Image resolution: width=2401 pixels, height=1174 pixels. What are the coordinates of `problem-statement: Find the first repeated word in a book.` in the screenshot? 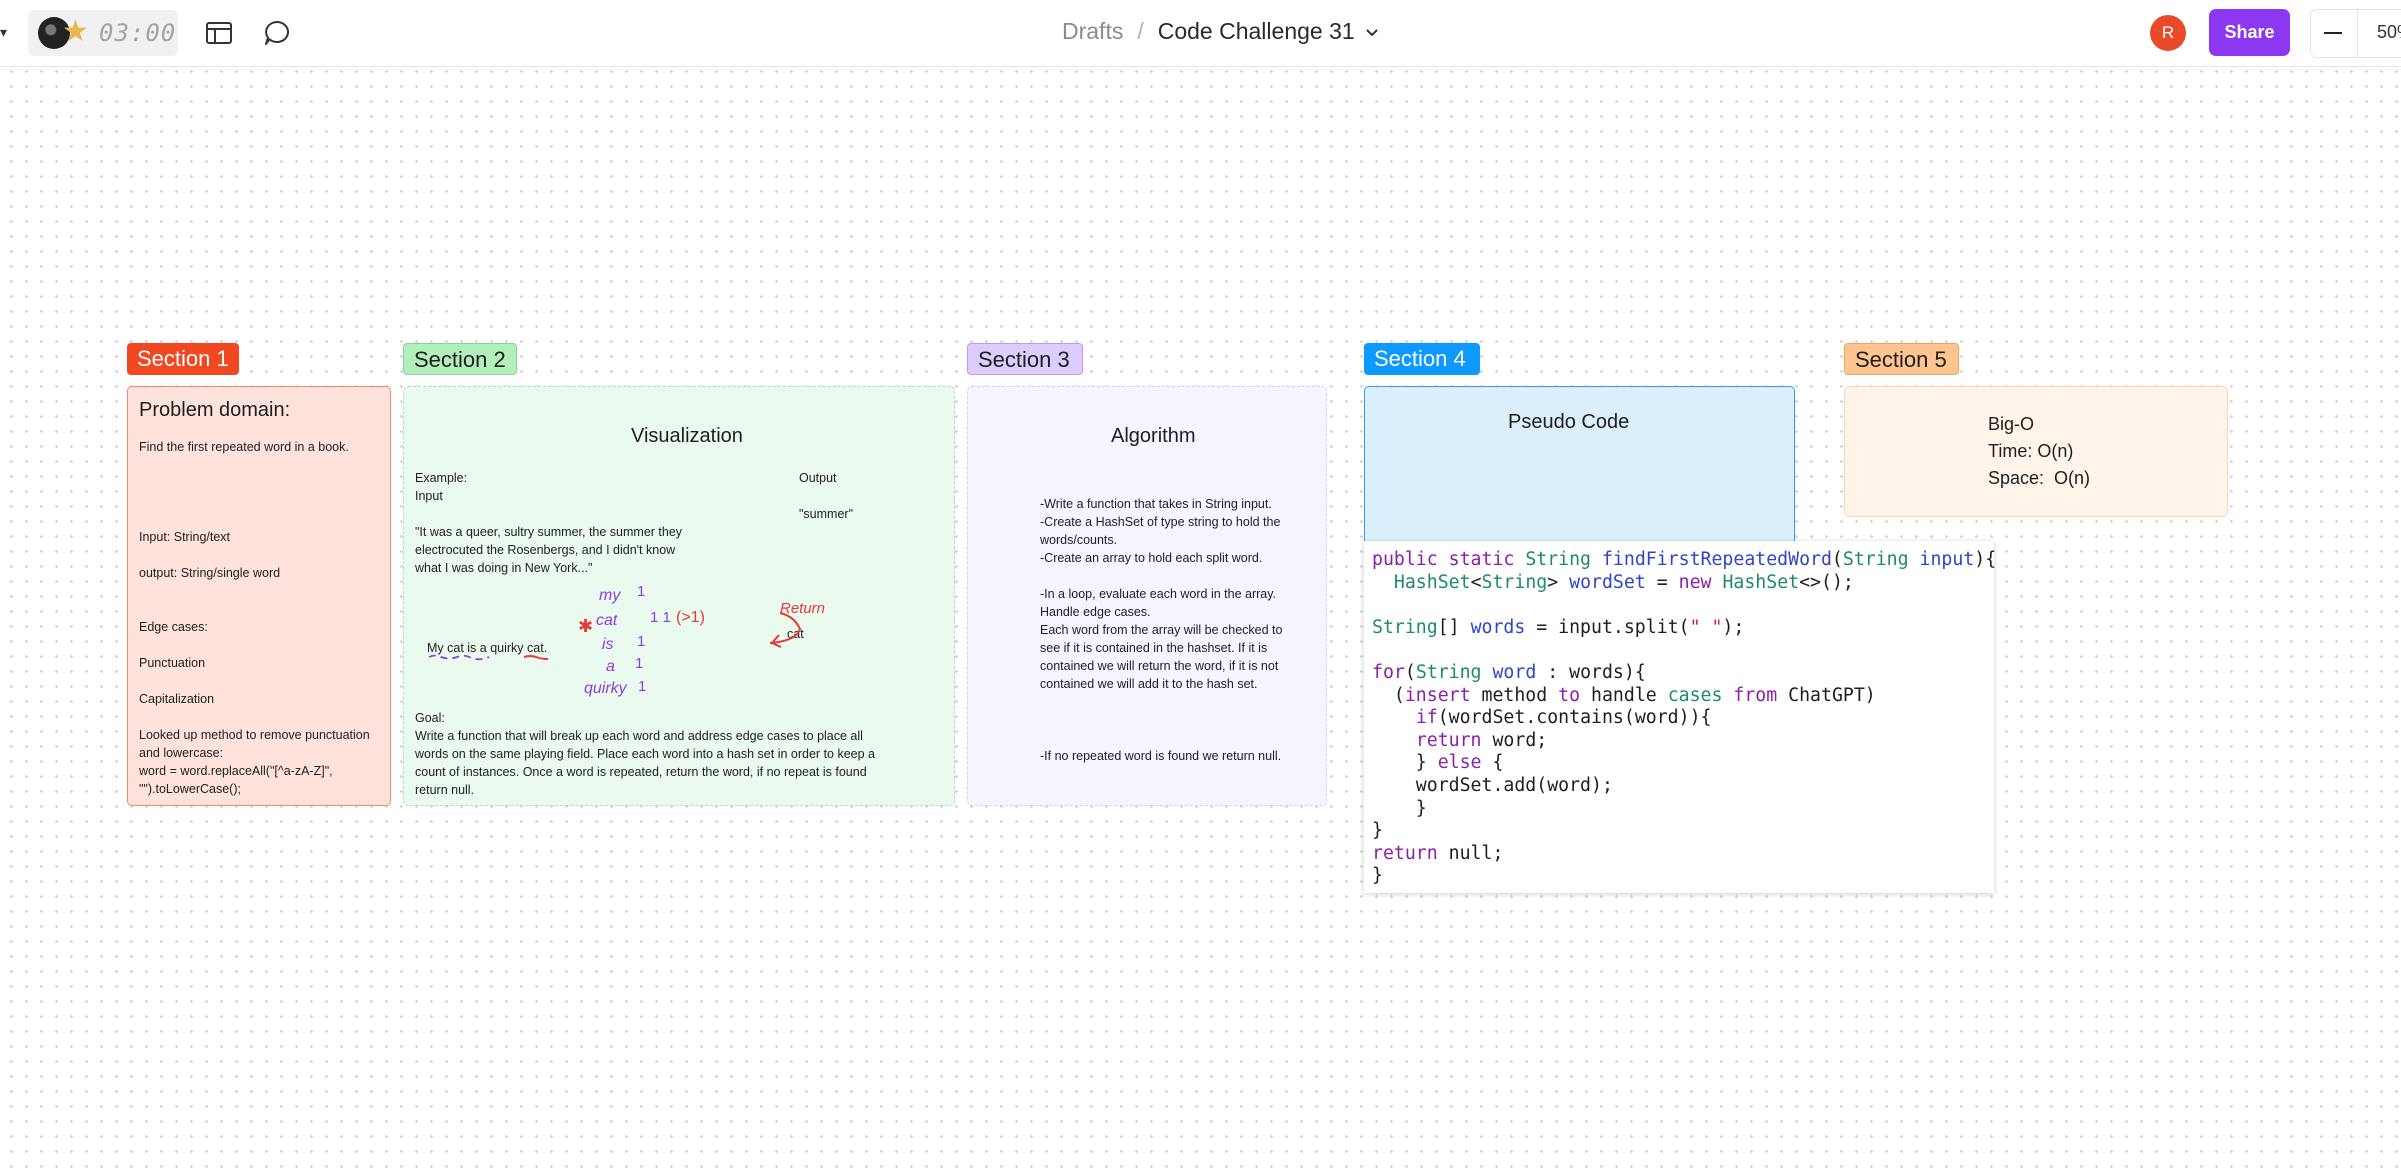 It's located at (244, 447).